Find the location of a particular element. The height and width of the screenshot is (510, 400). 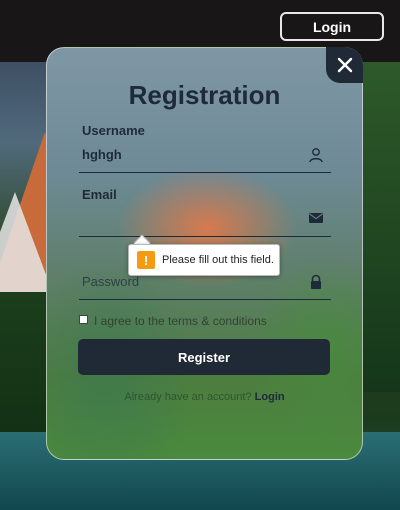

username-underline is located at coordinates (205, 172).